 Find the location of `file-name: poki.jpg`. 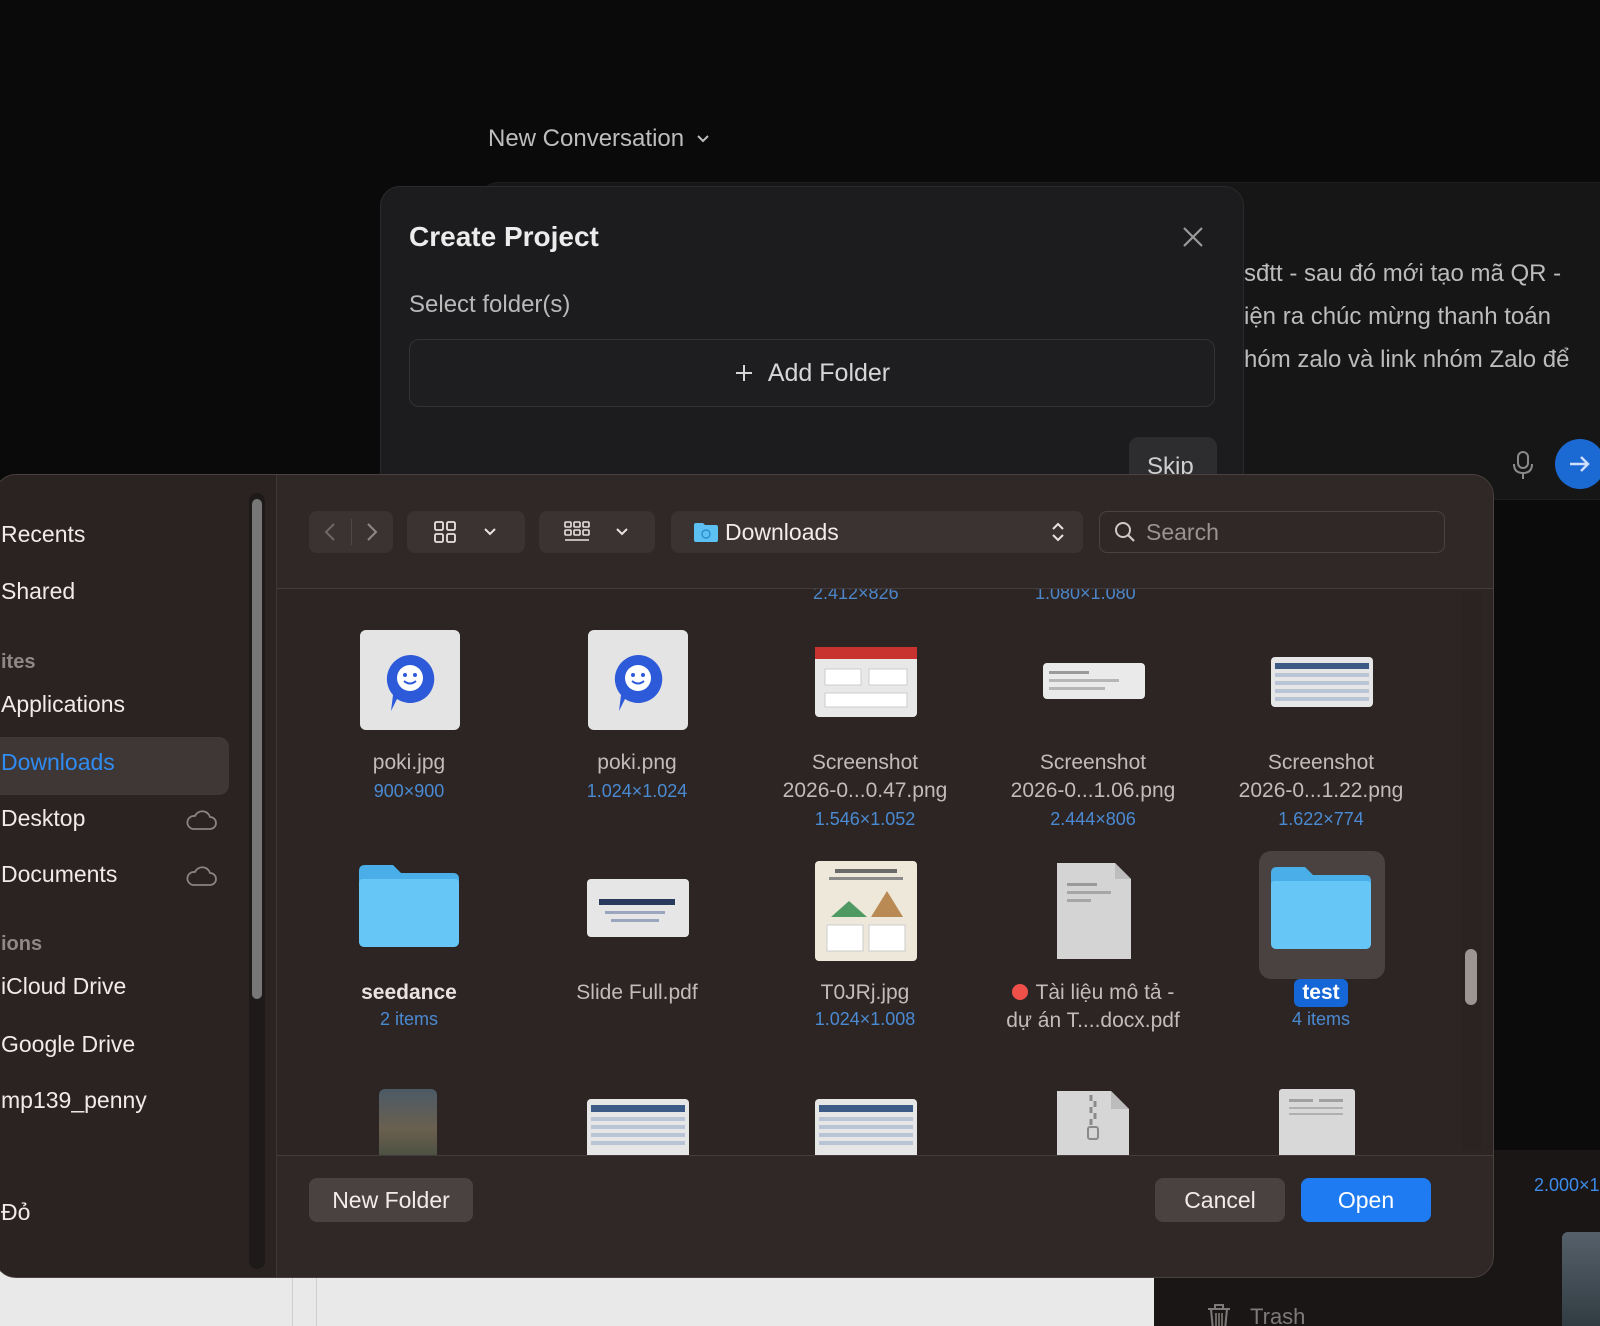

file-name: poki.jpg is located at coordinates (409, 762).